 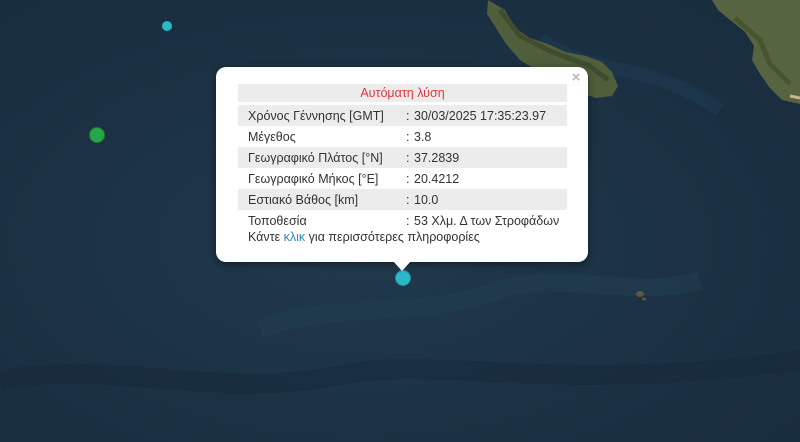 What do you see at coordinates (322, 115) in the screenshot?
I see `info-label: Χρόνος Γέννησης [GMT]` at bounding box center [322, 115].